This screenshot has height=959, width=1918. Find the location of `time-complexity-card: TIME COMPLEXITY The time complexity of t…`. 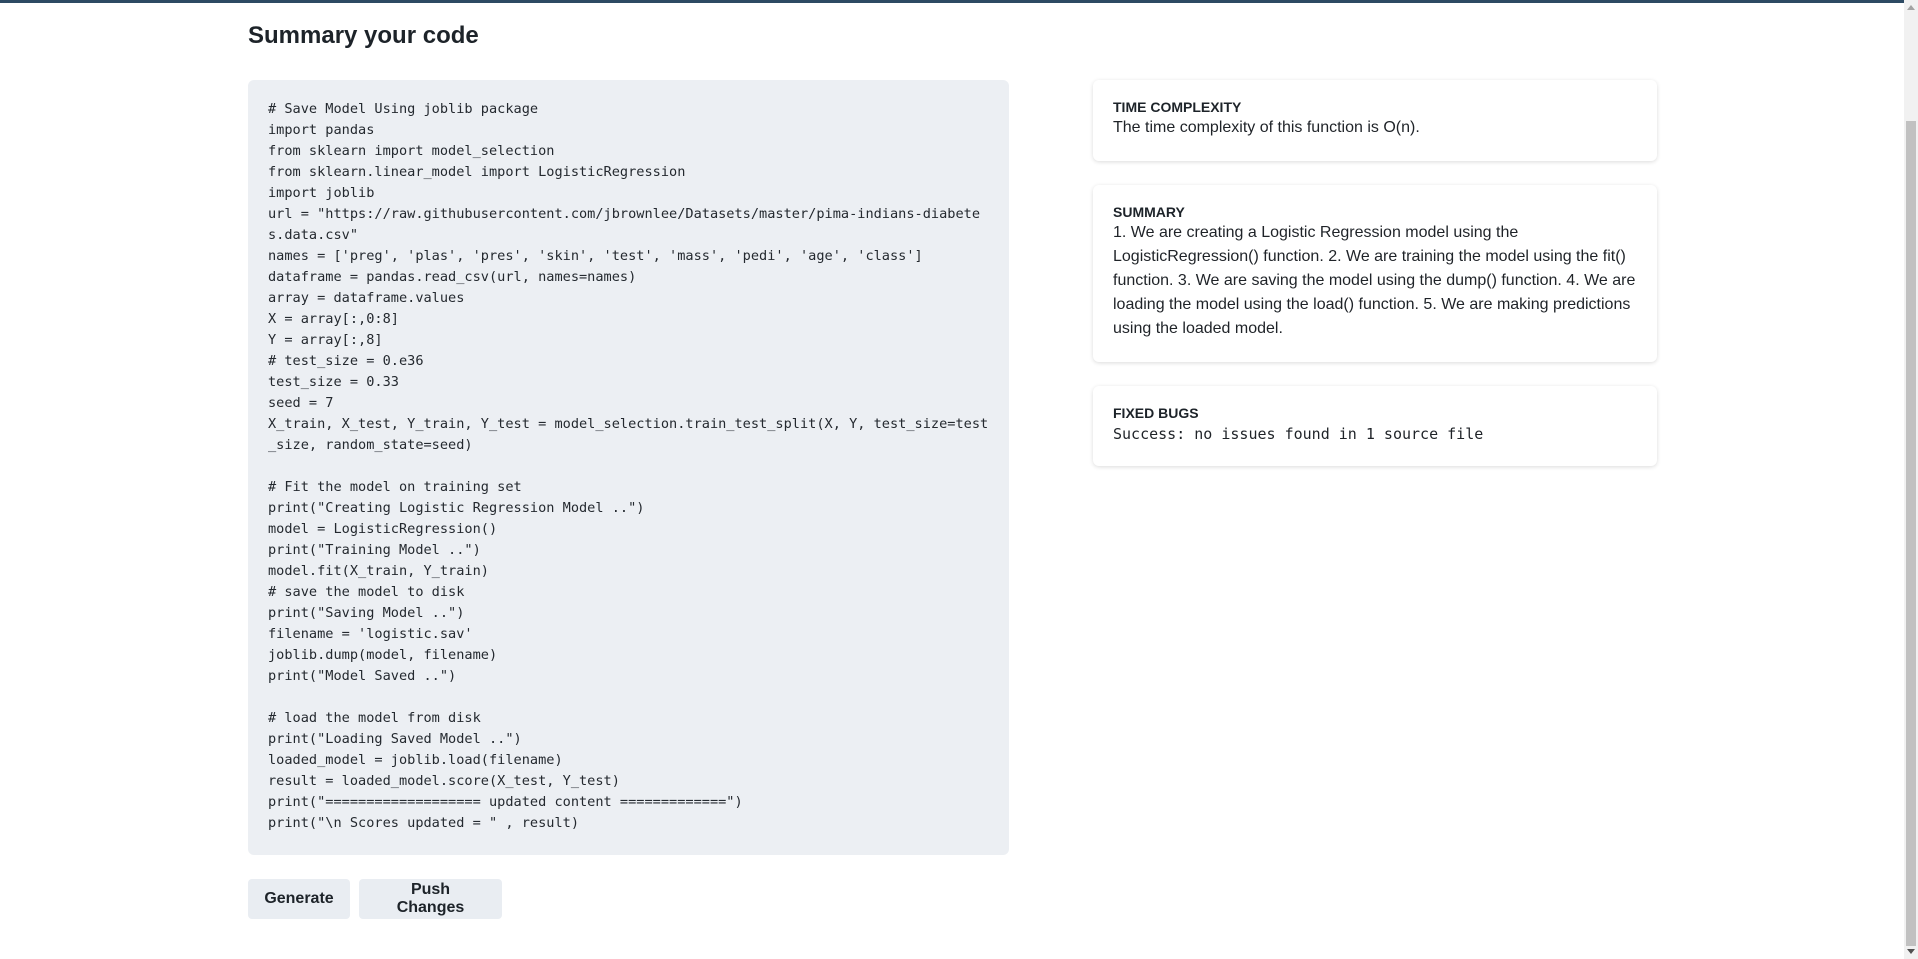

time-complexity-card: TIME COMPLEXITY The time complexity of t… is located at coordinates (1375, 120).